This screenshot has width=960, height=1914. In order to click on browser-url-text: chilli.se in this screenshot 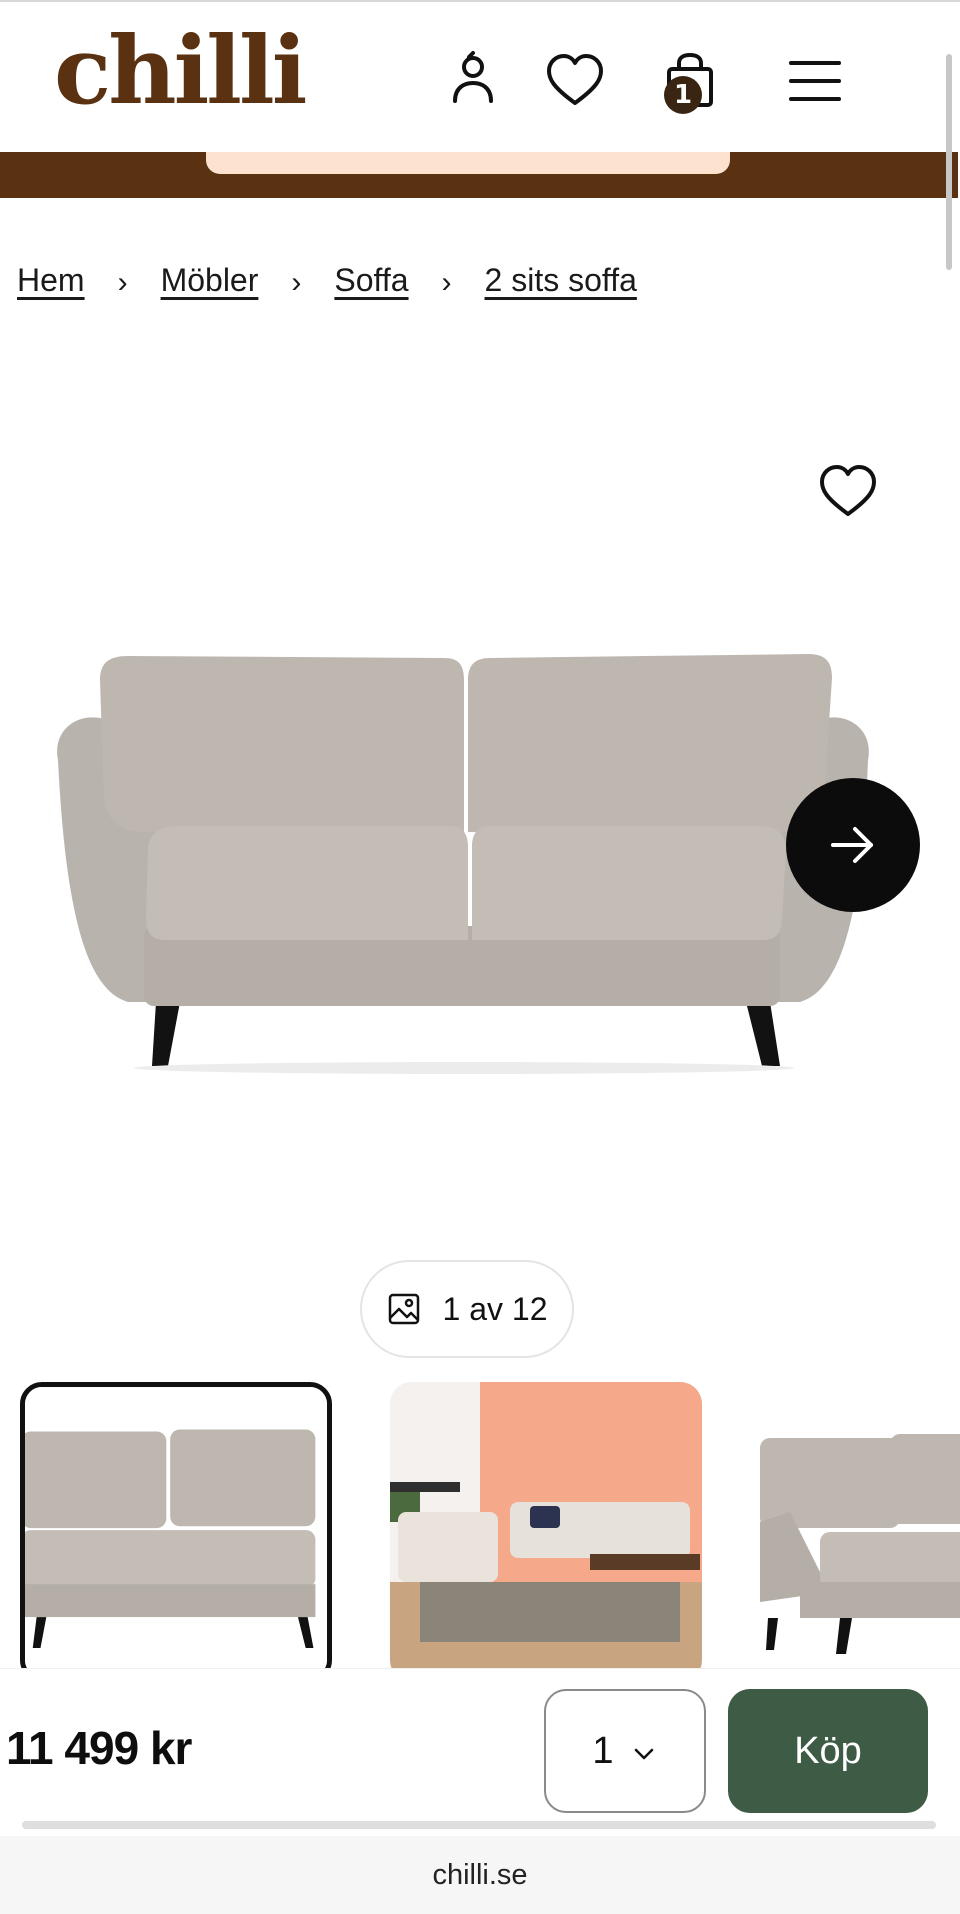, I will do `click(480, 1874)`.